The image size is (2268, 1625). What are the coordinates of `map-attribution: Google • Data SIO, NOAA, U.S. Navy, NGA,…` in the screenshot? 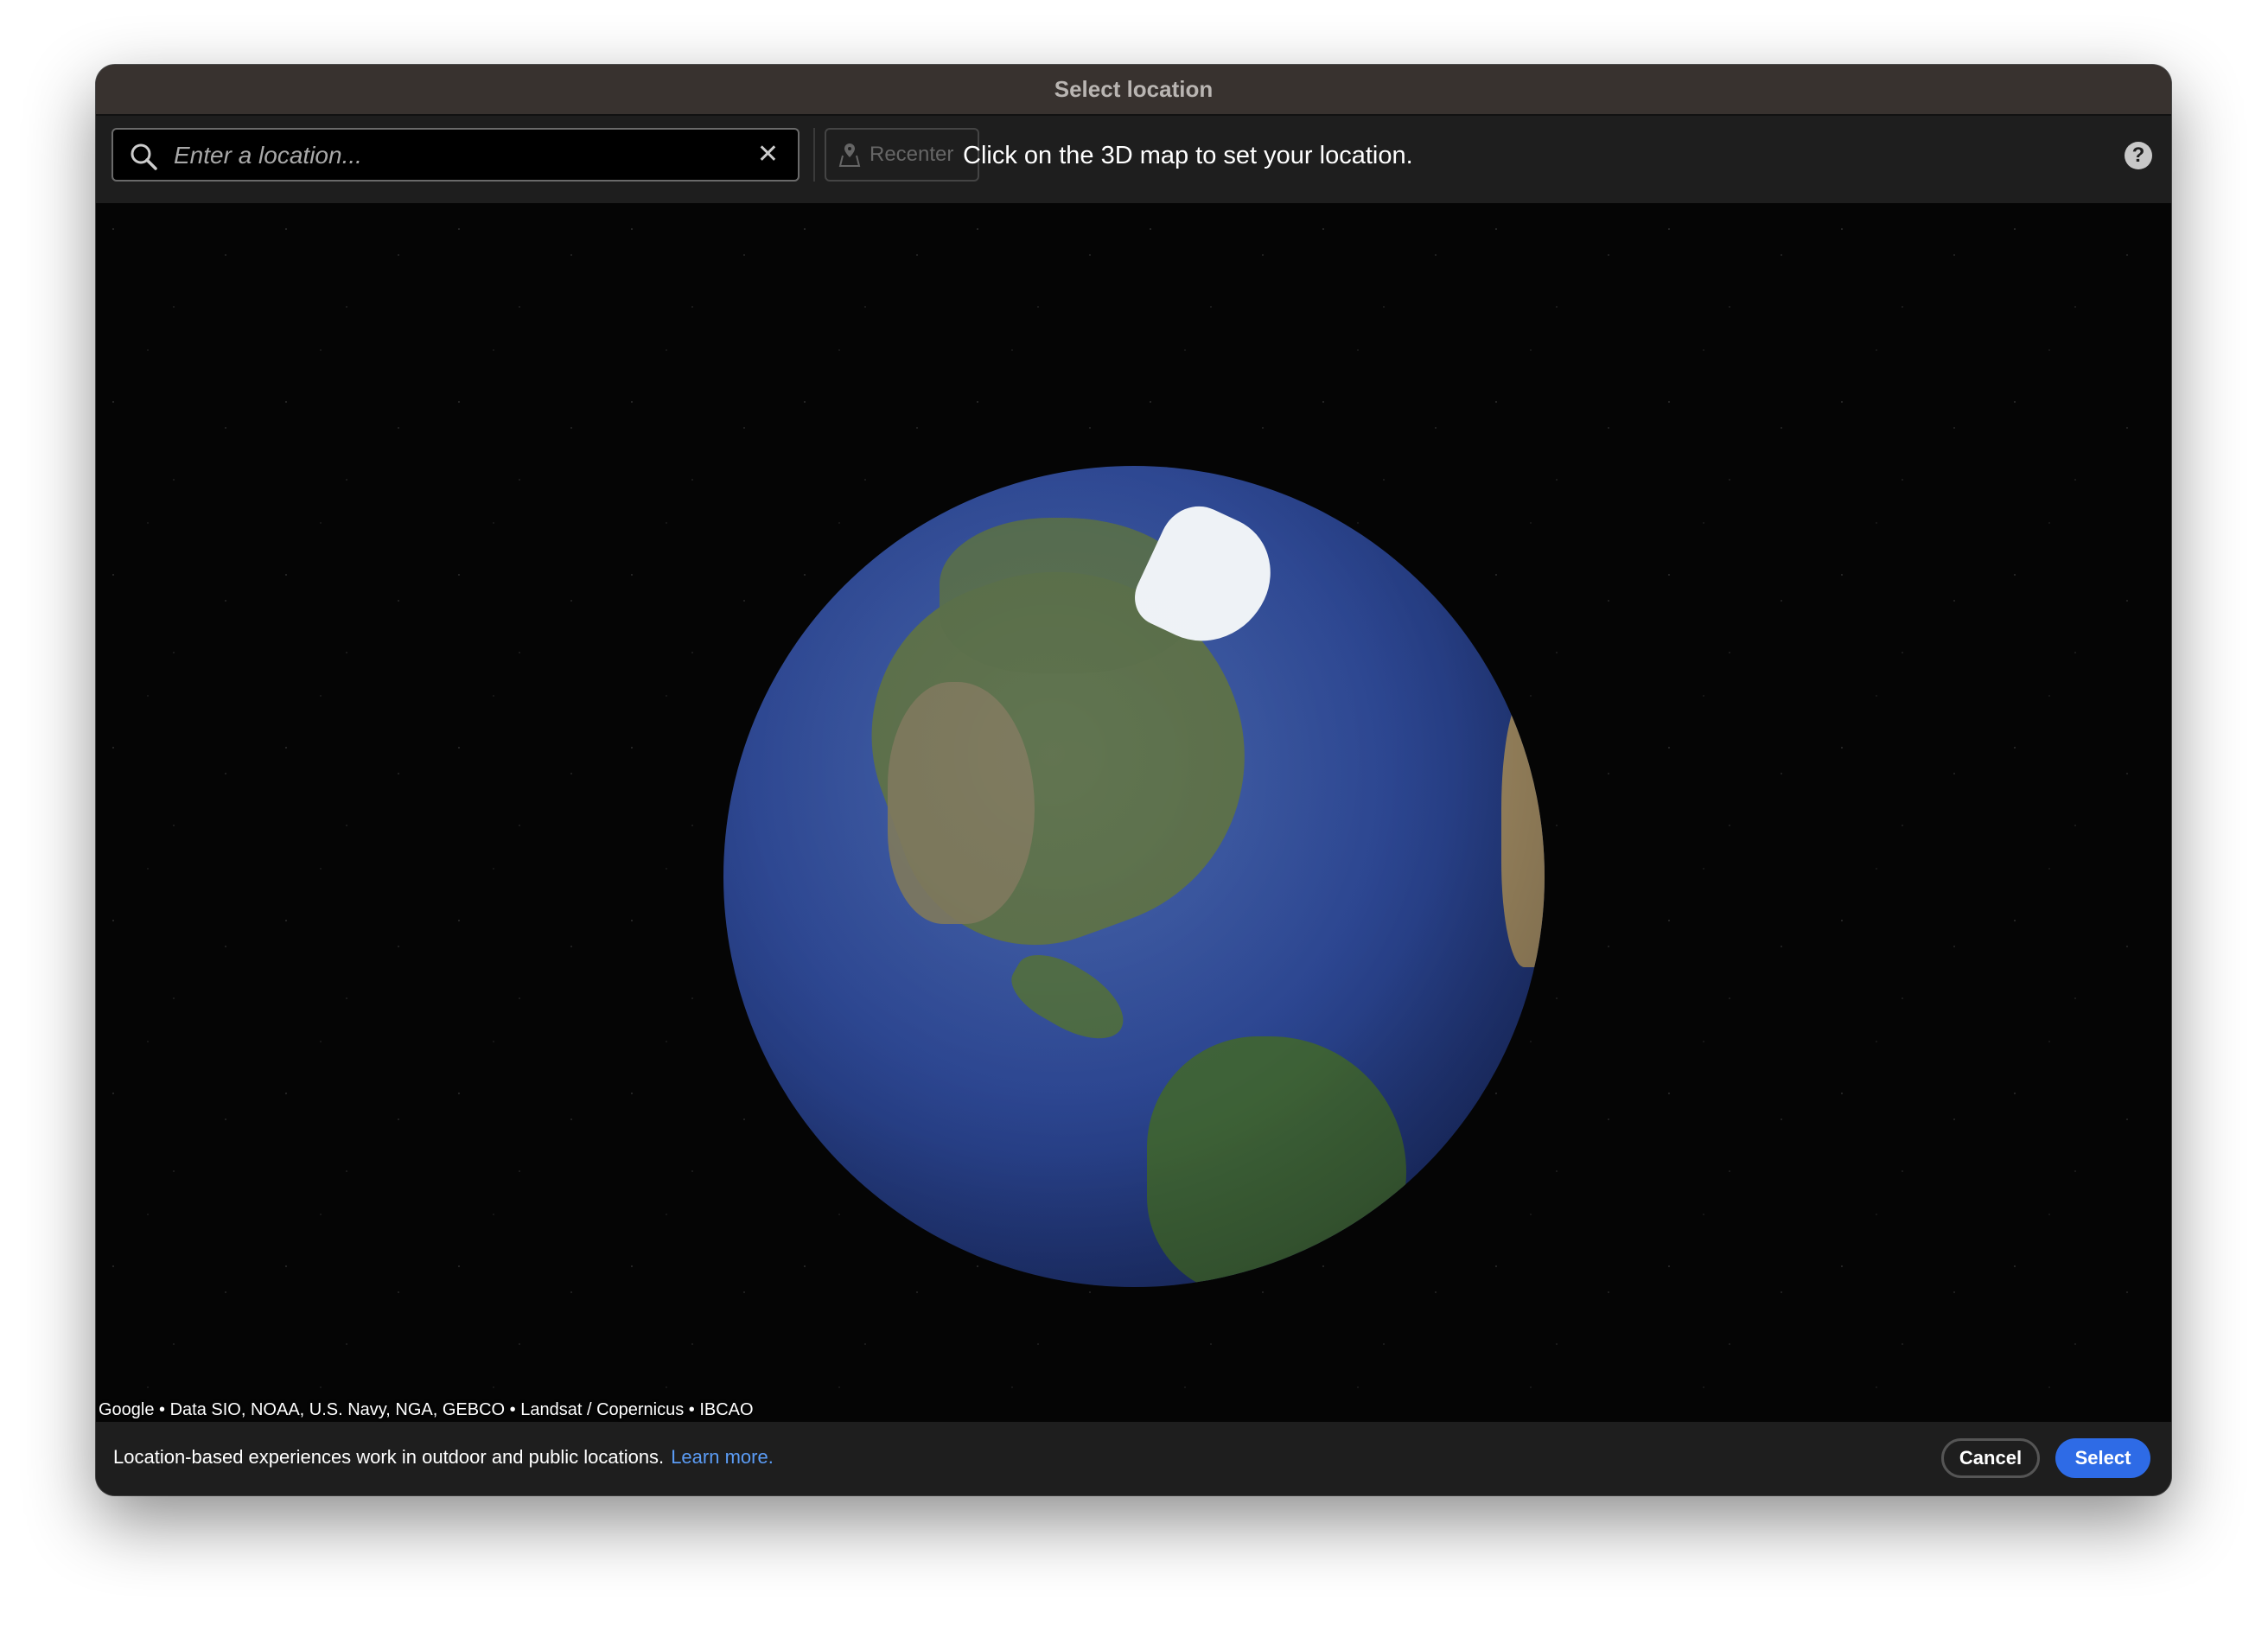 It's located at (426, 1409).